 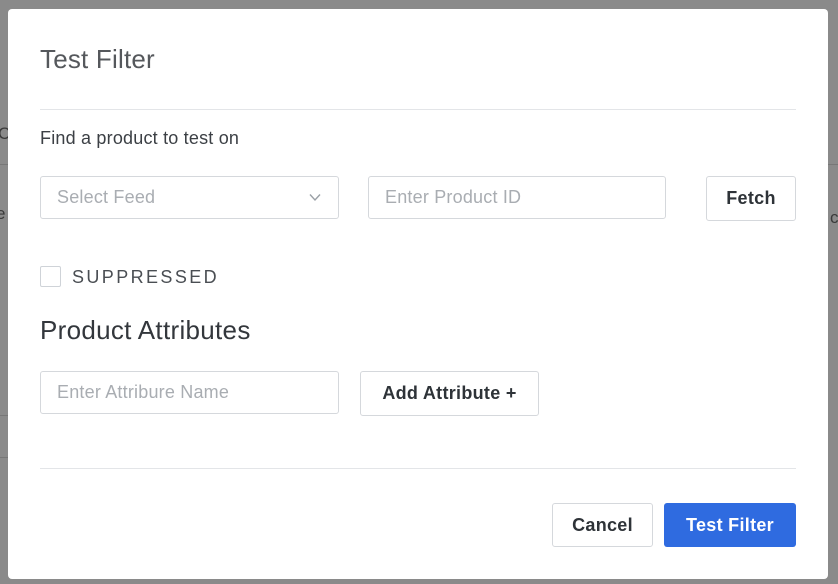 I want to click on attribute-name-input: Enter Attribure Name, so click(x=189, y=392).